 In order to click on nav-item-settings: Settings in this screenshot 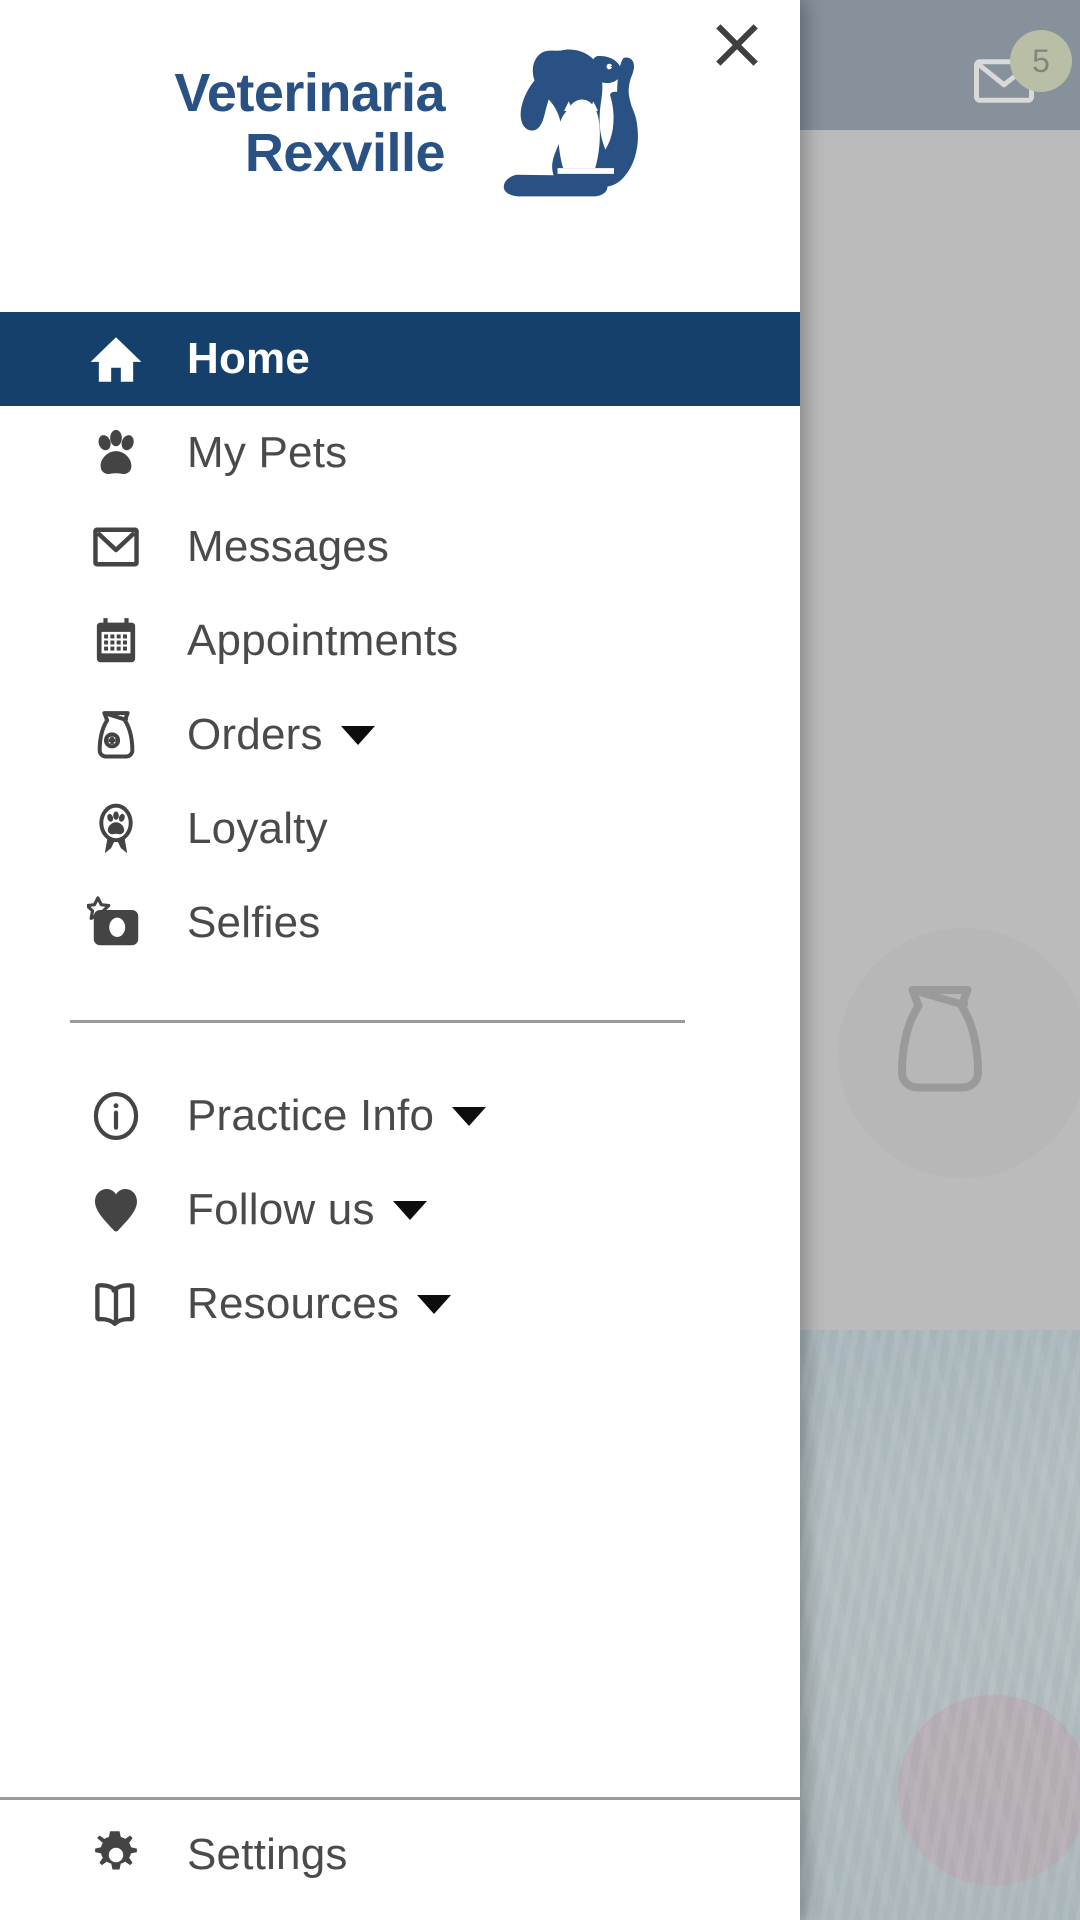, I will do `click(400, 1855)`.